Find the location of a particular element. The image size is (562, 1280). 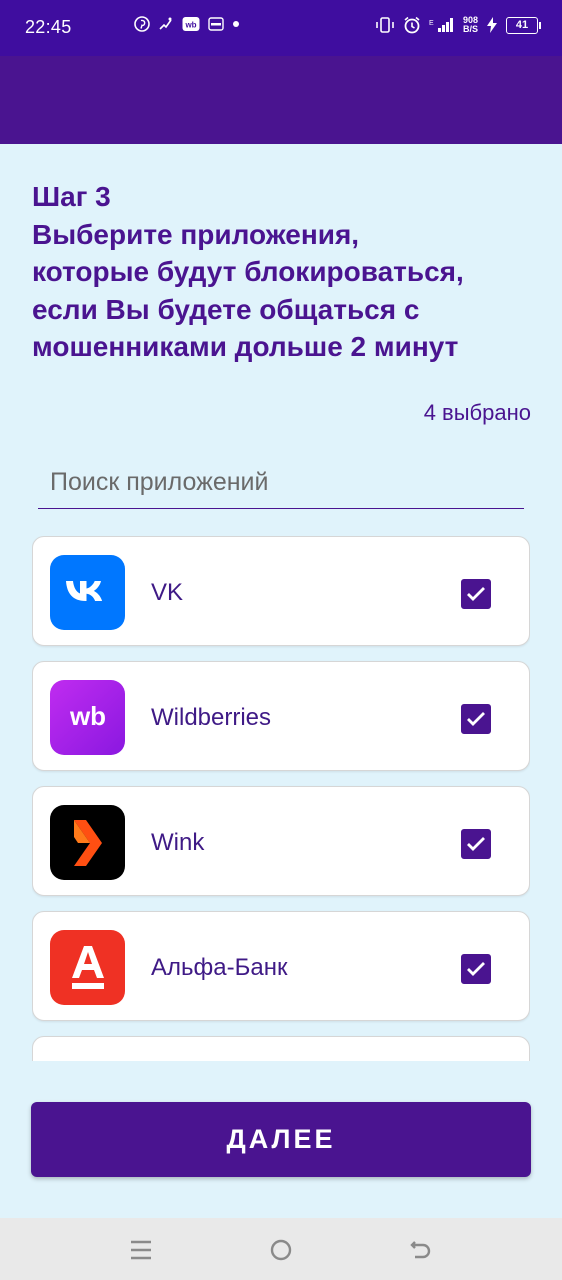

list-item: wb Wildberries is located at coordinates (281, 716).